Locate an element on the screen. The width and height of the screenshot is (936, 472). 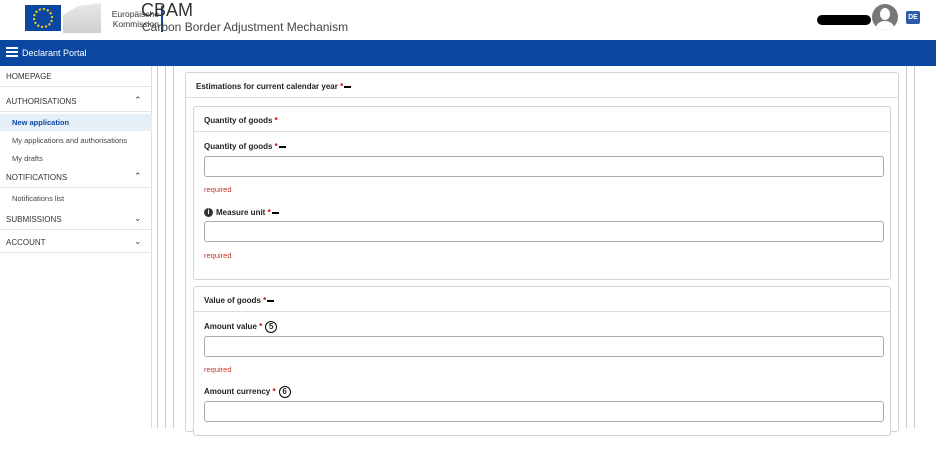
amount-value-input is located at coordinates (544, 346).